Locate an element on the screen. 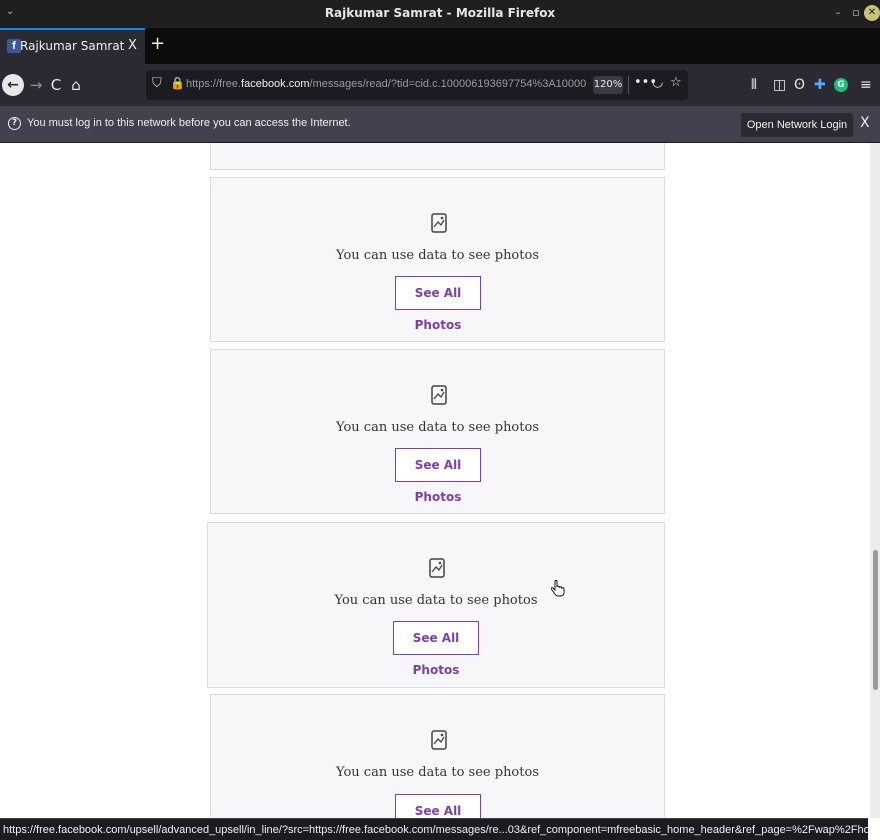 Image resolution: width=880 pixels, height=840 pixels. minimize-window-button: – is located at coordinates (838, 13).